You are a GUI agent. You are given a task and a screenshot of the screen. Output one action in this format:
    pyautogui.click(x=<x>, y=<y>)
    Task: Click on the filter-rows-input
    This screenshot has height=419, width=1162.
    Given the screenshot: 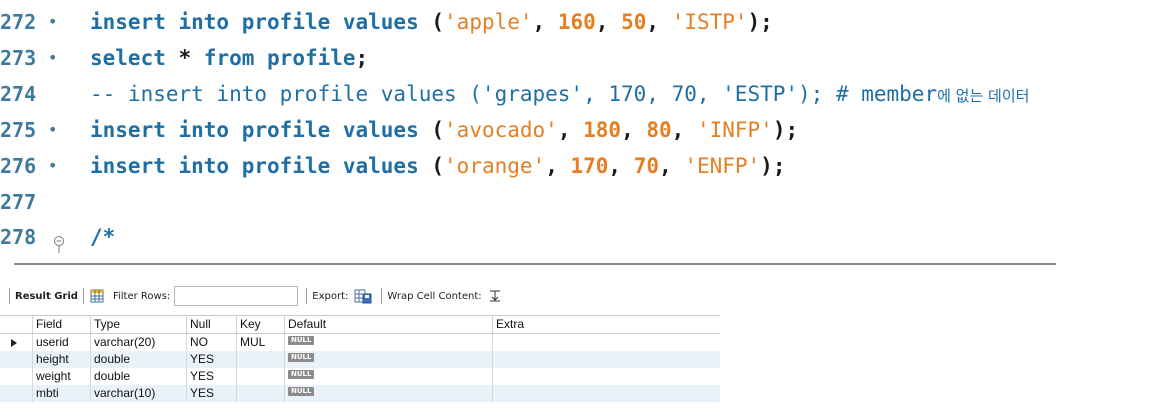 What is the action you would take?
    pyautogui.click(x=236, y=296)
    